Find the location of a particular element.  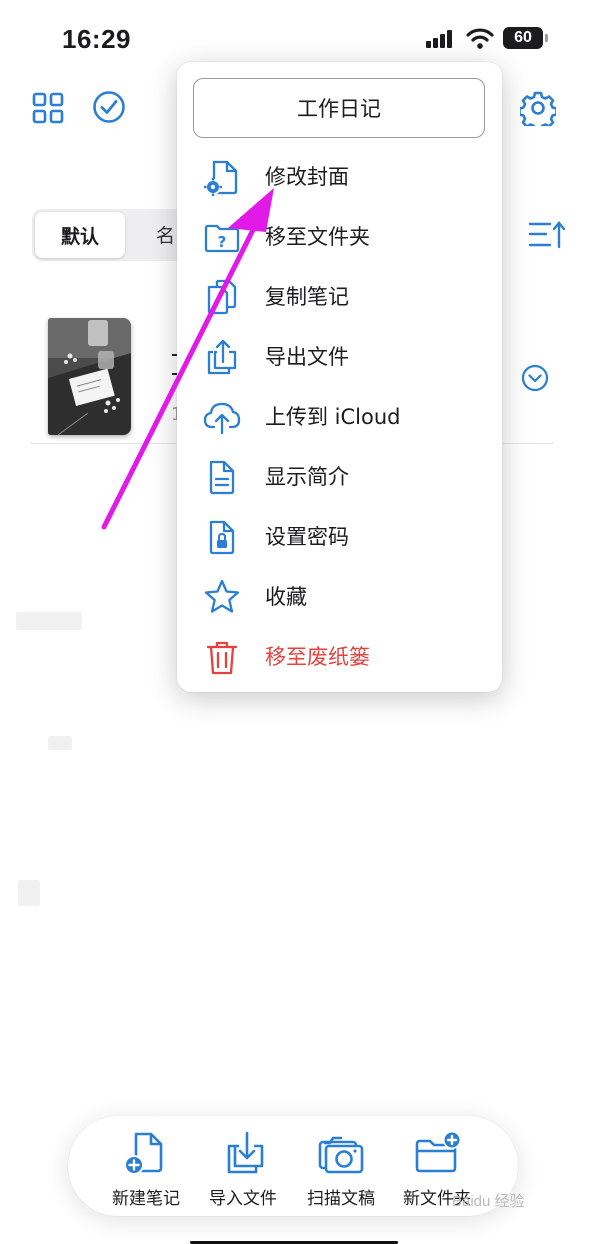

menu-item-label: 收藏 is located at coordinates (286, 597).